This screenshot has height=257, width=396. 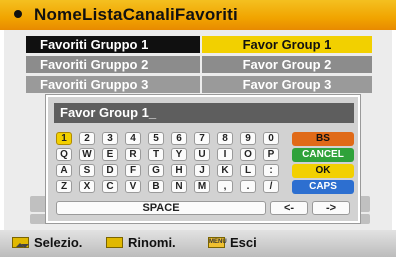 I want to click on row-value: Favor Group 2, so click(x=287, y=64).